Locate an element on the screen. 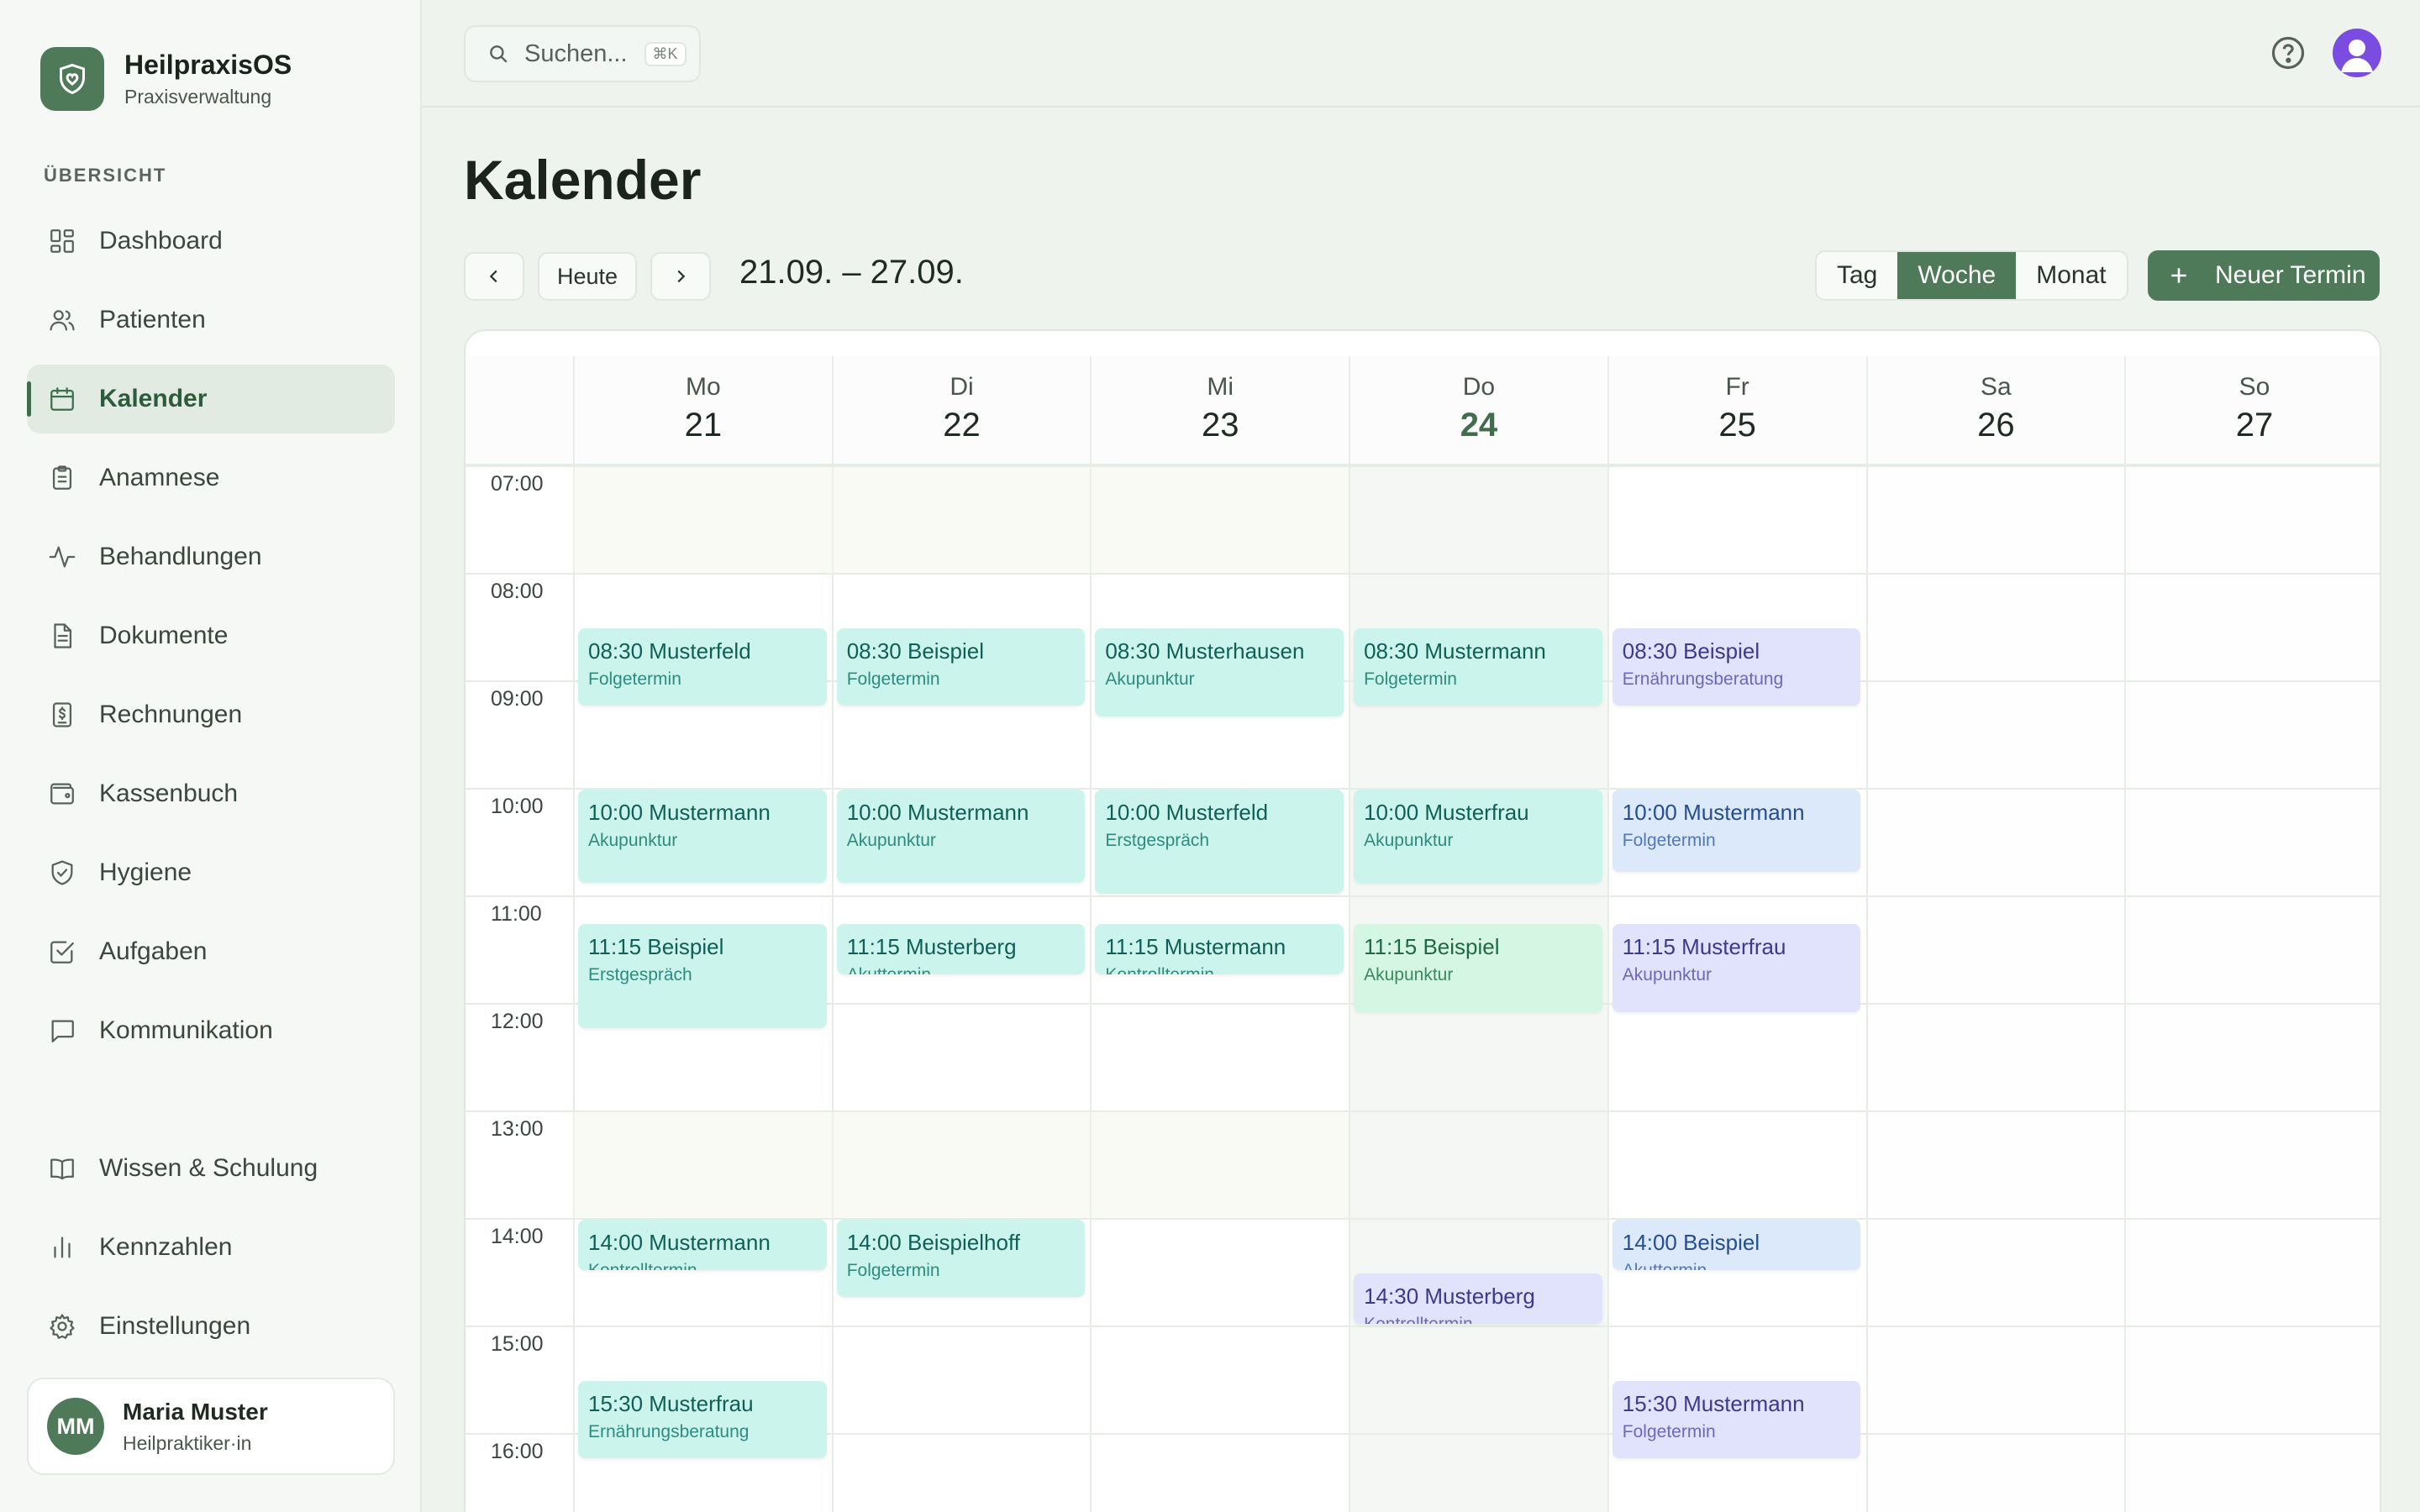 The height and width of the screenshot is (1512, 2420). sidebar-item-dashboard: Dashboard is located at coordinates (211, 241).